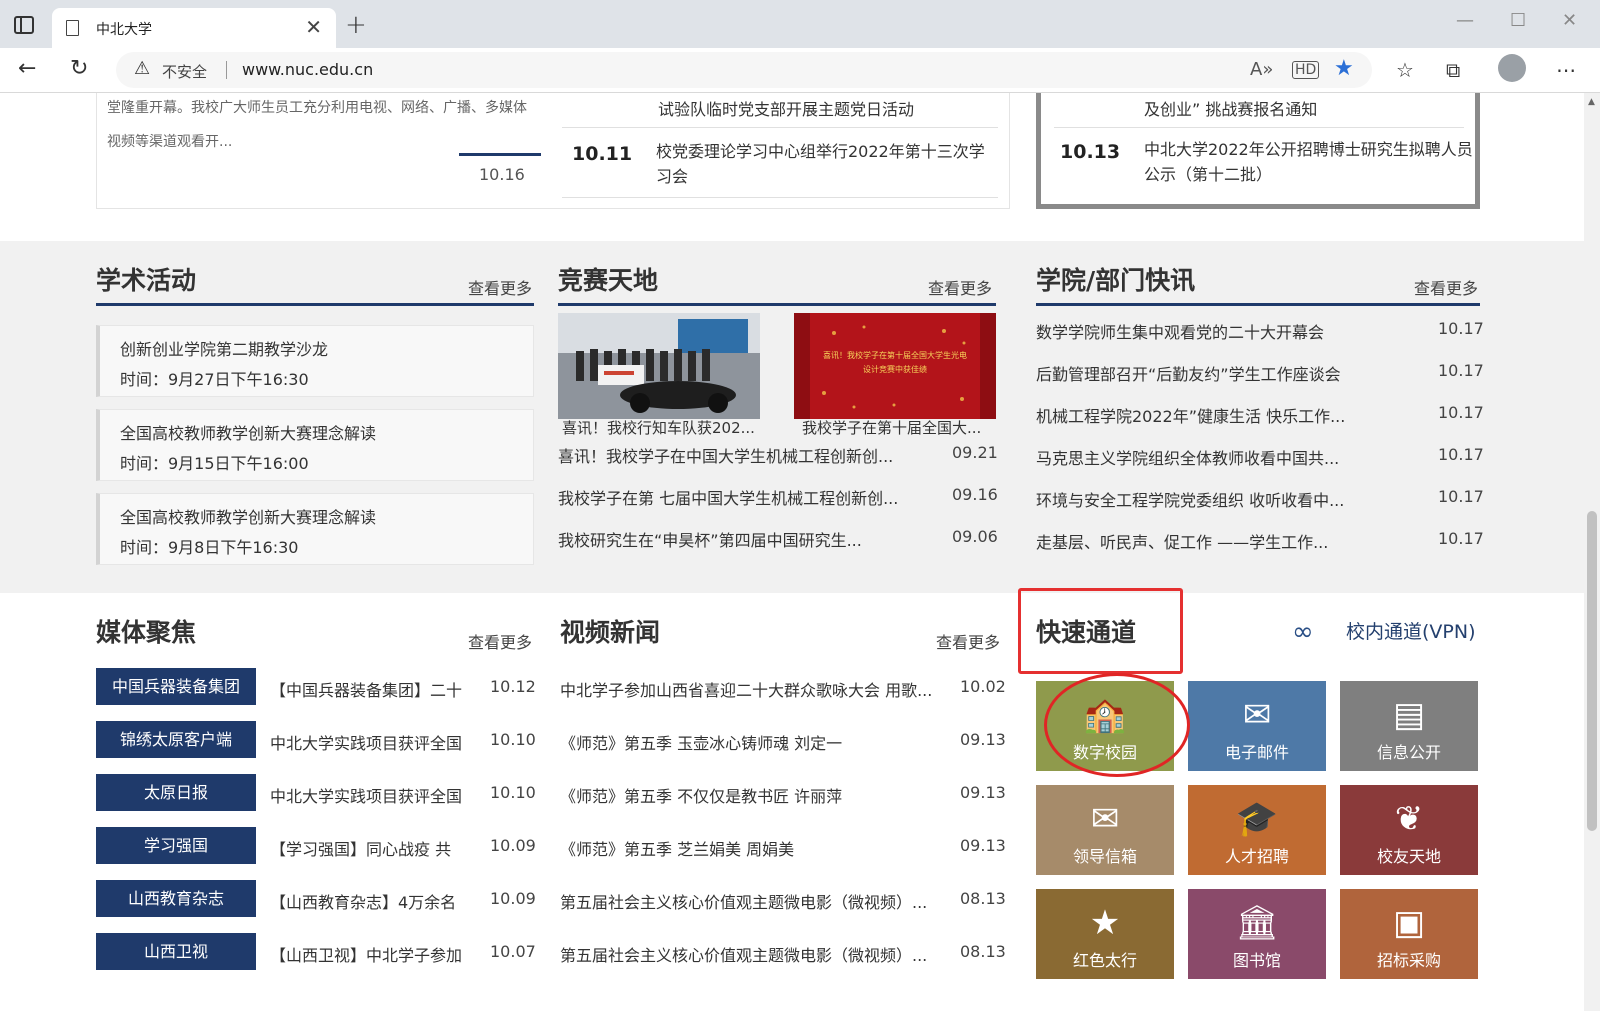  I want to click on scrollbar-thumb, so click(1592, 671).